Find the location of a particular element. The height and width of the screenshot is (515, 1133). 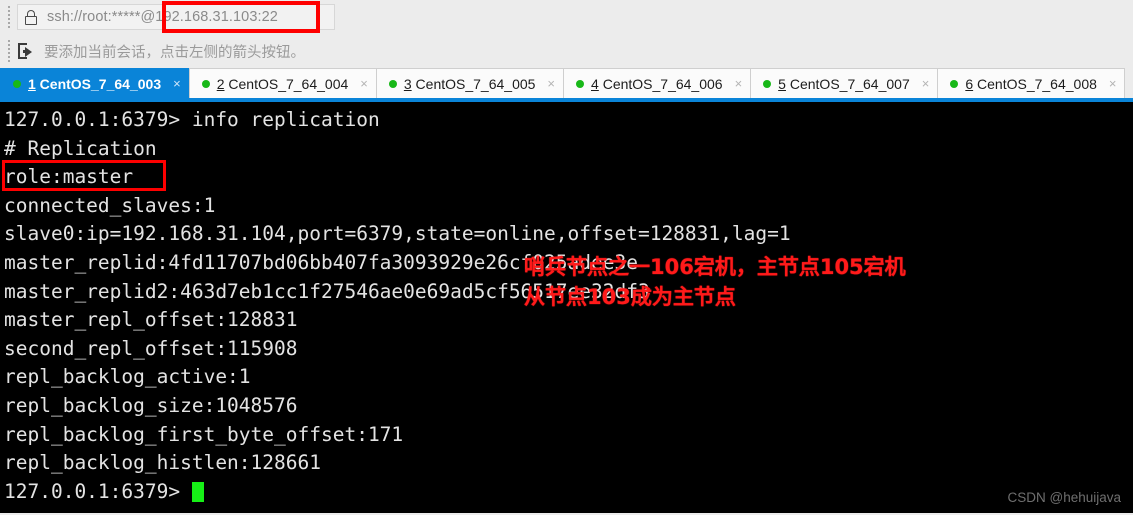

toolbar-drag-handle is located at coordinates (9, 17).